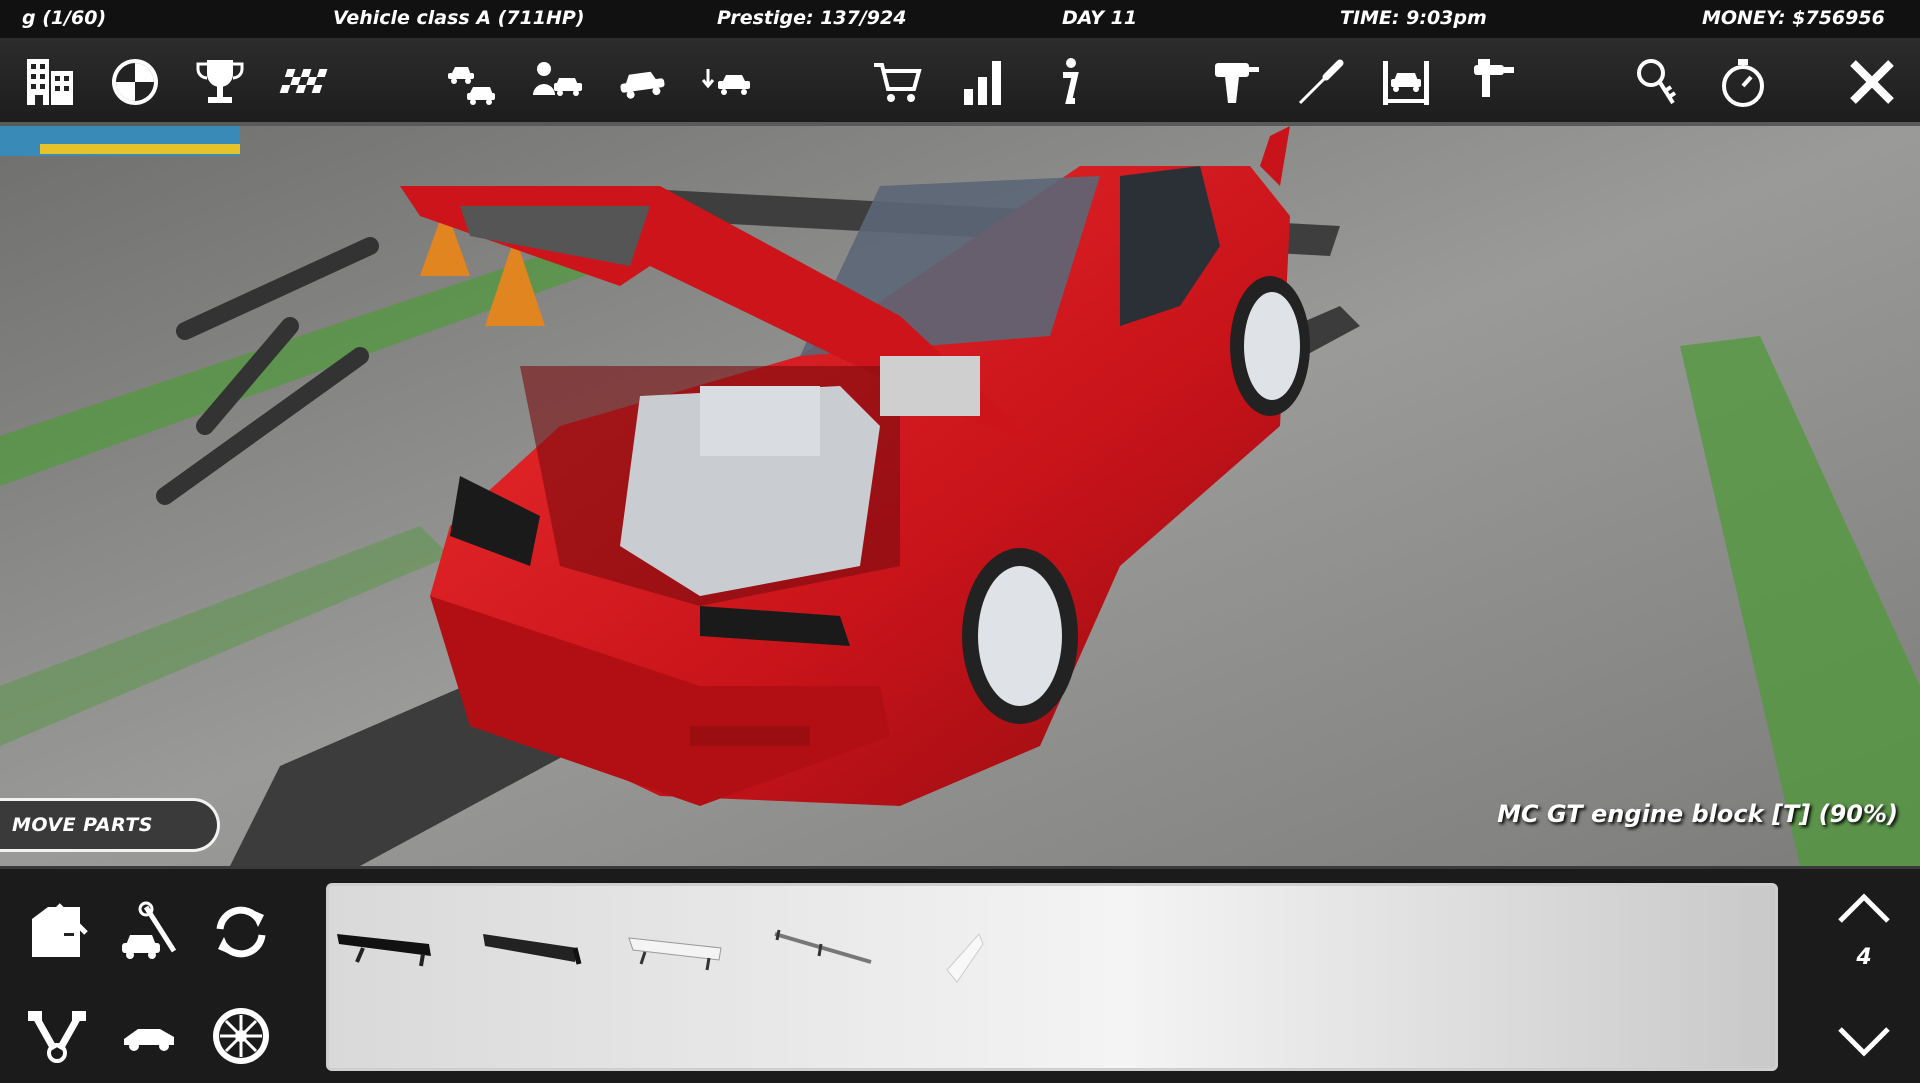  What do you see at coordinates (557, 82) in the screenshot?
I see `car-dealer-icon` at bounding box center [557, 82].